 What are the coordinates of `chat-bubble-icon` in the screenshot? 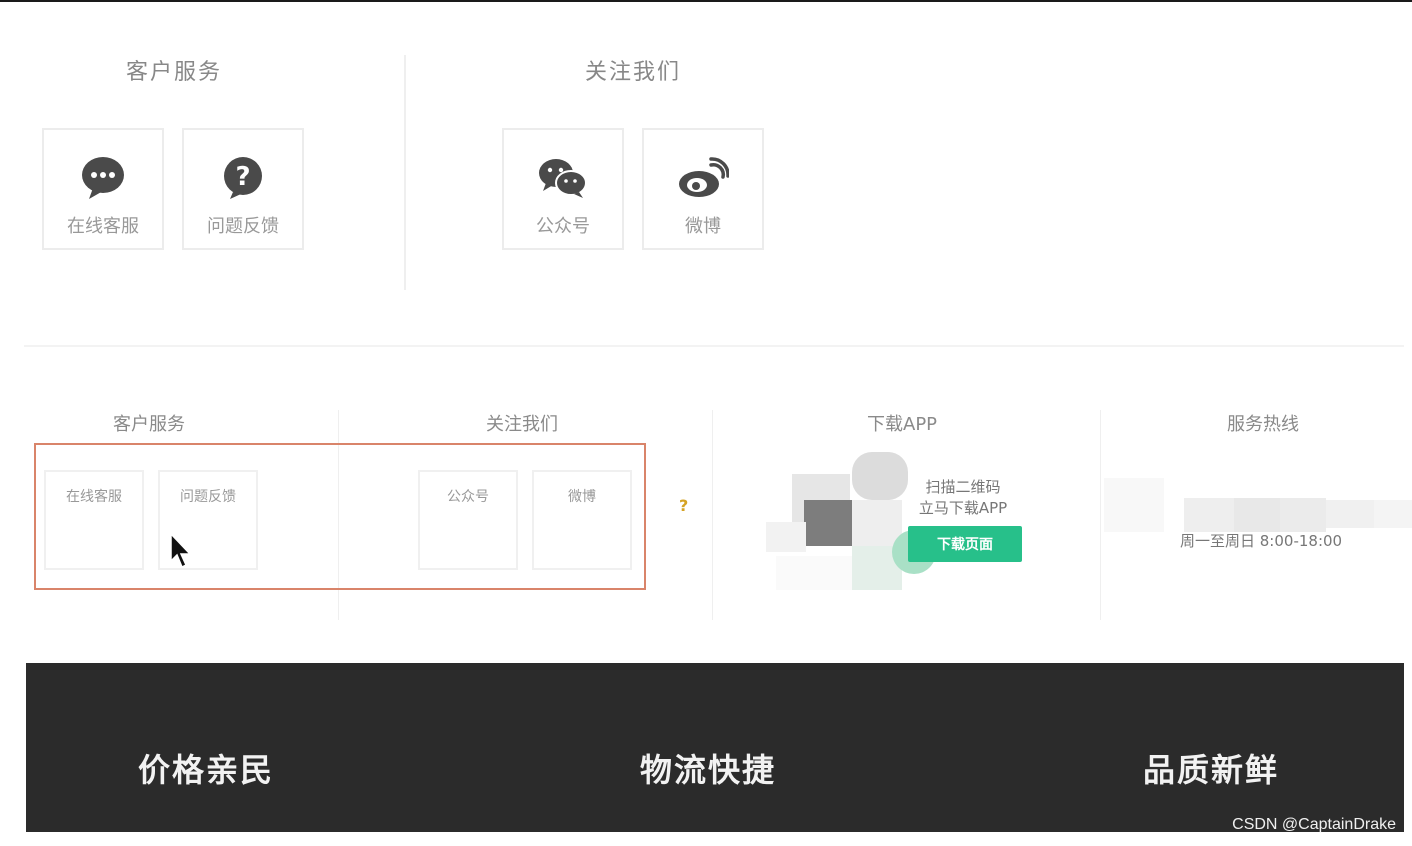 It's located at (103, 178).